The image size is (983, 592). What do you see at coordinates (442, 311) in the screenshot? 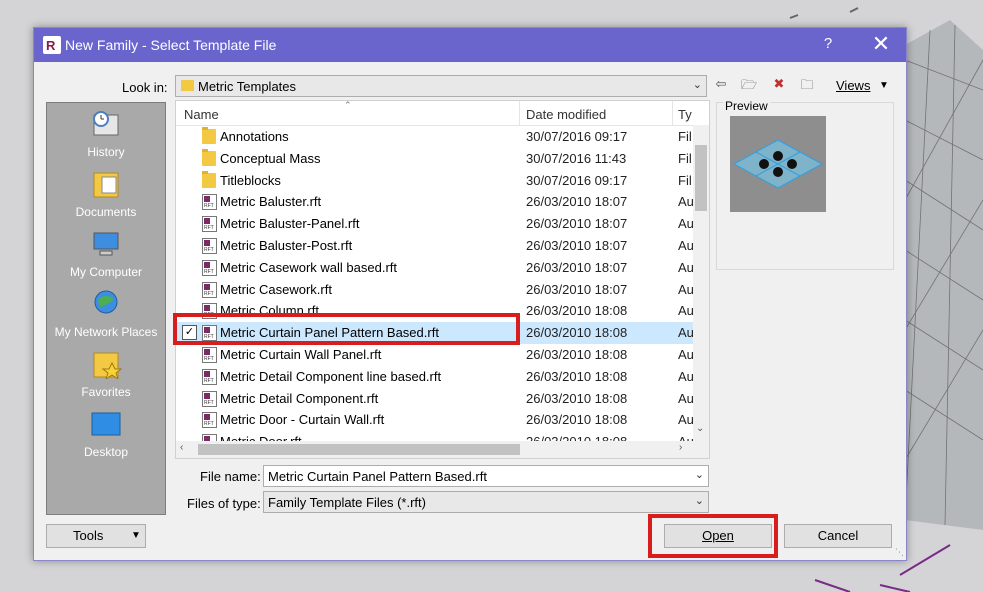
I see `file-row: Metric Column.rft 26/03/2010 18:08 Au` at bounding box center [442, 311].